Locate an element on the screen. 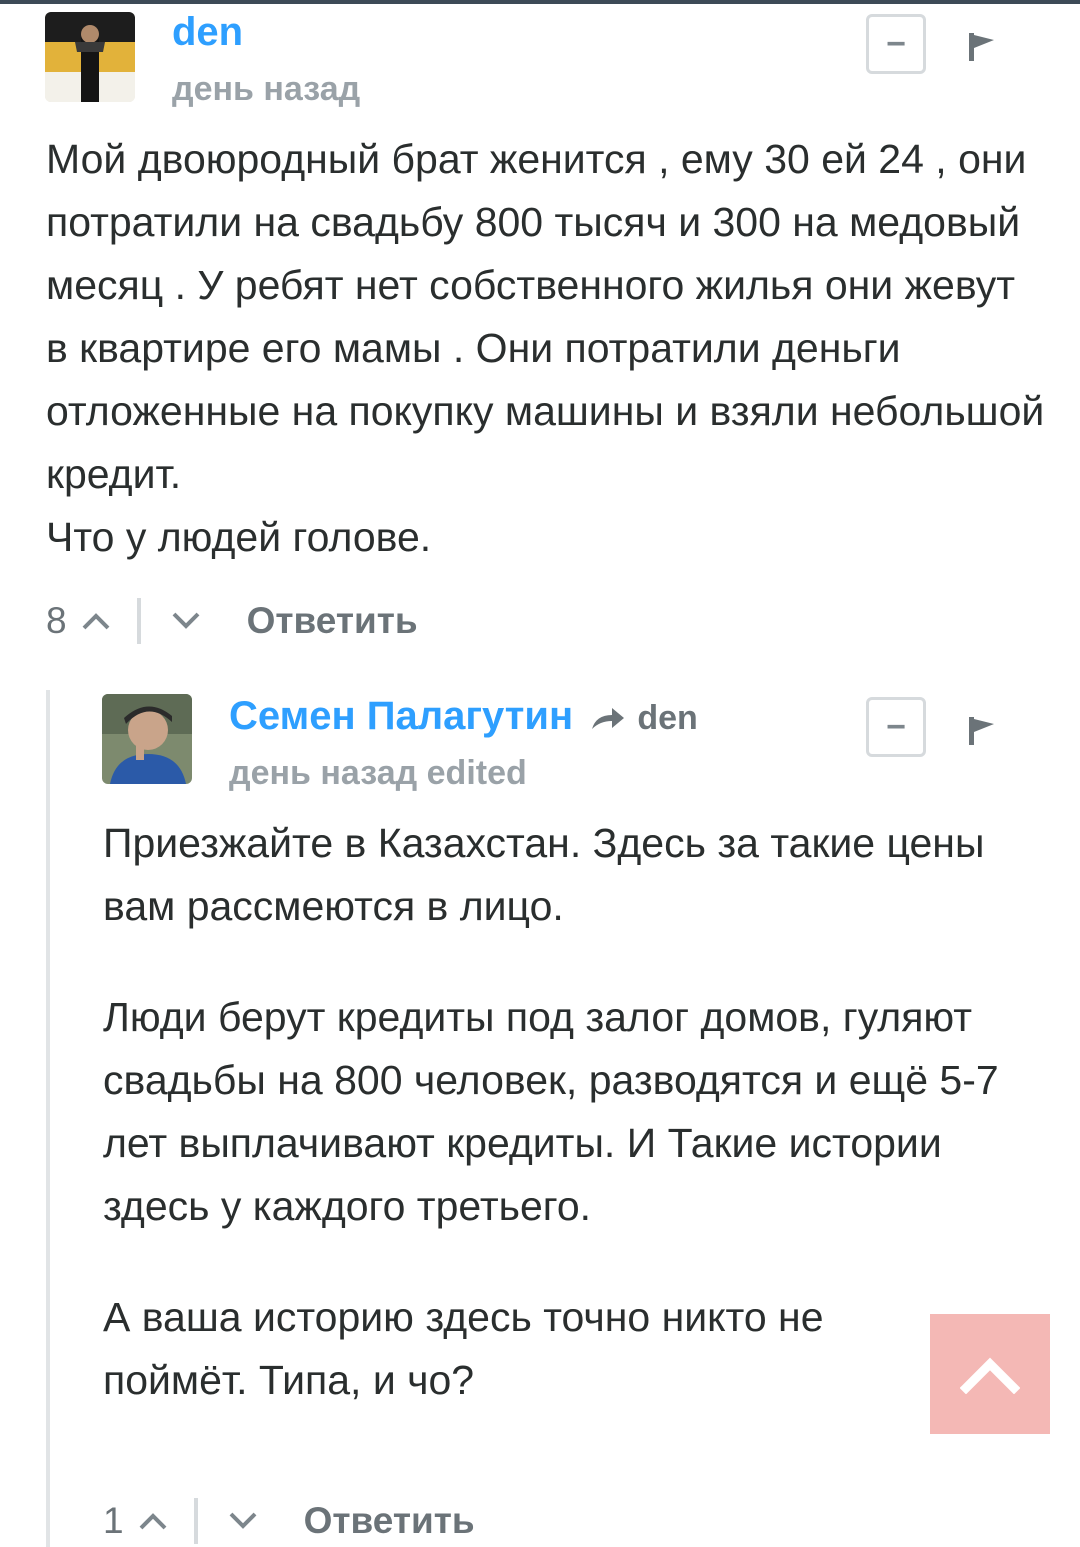  author-name: den is located at coordinates (207, 32).